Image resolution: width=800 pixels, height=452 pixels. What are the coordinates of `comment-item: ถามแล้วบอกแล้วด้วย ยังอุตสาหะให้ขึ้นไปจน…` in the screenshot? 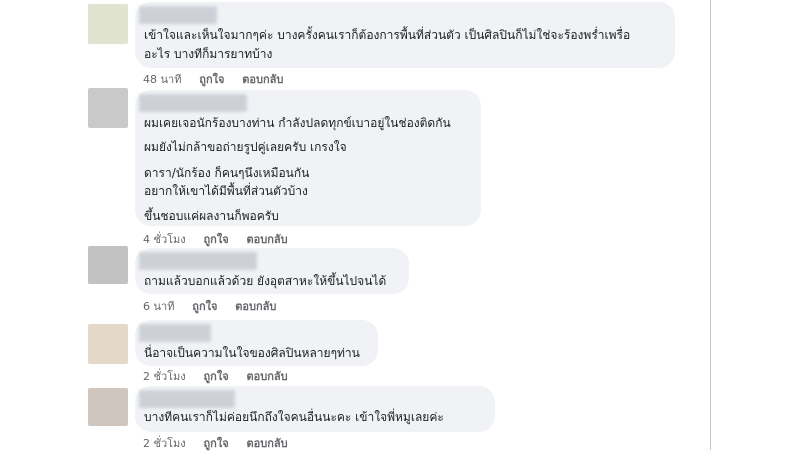 It's located at (375, 282).